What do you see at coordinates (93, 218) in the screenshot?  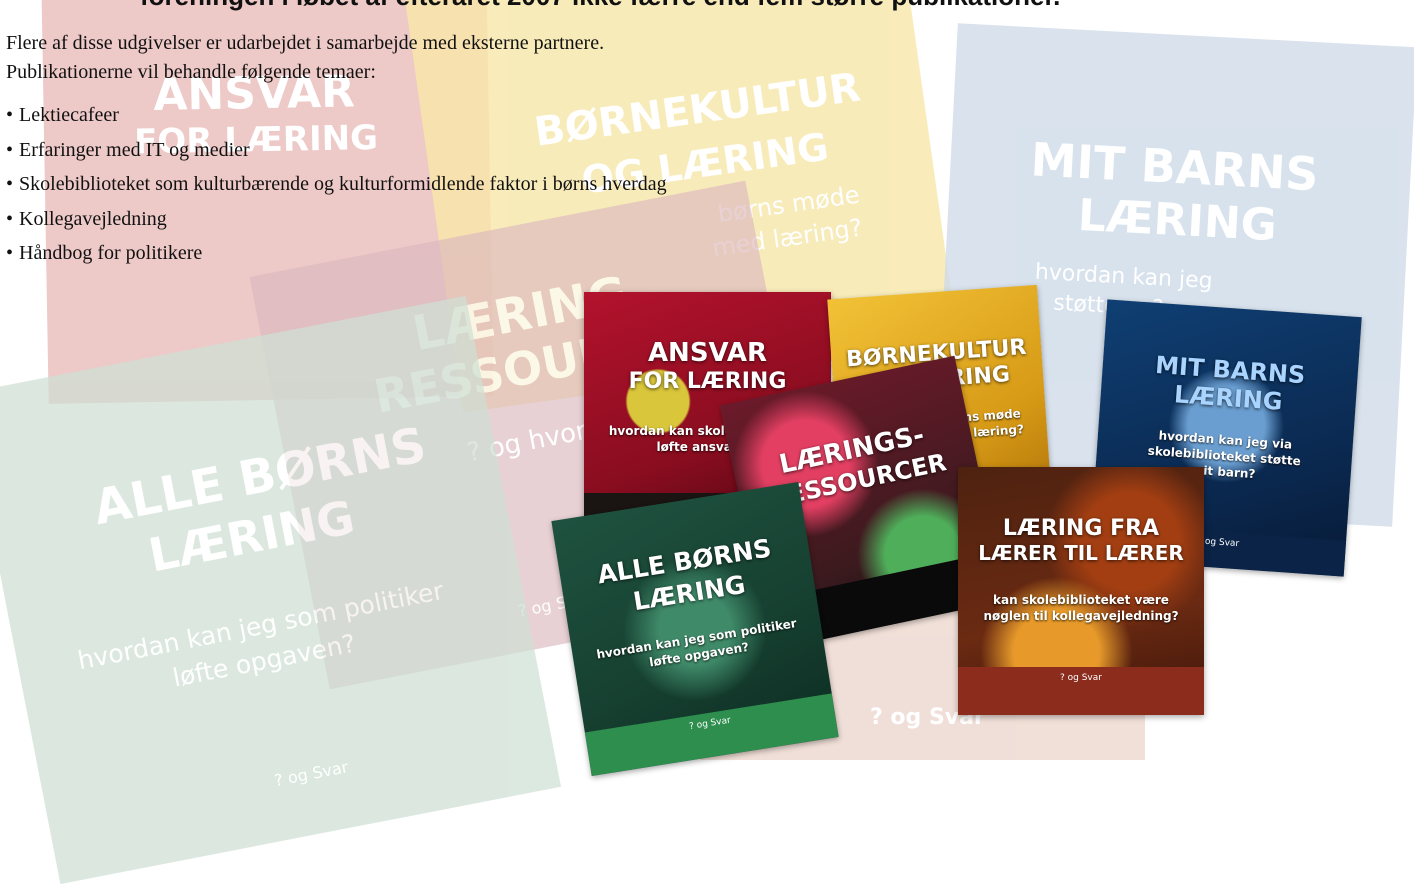 I see `theme-label: Kollegavejledning` at bounding box center [93, 218].